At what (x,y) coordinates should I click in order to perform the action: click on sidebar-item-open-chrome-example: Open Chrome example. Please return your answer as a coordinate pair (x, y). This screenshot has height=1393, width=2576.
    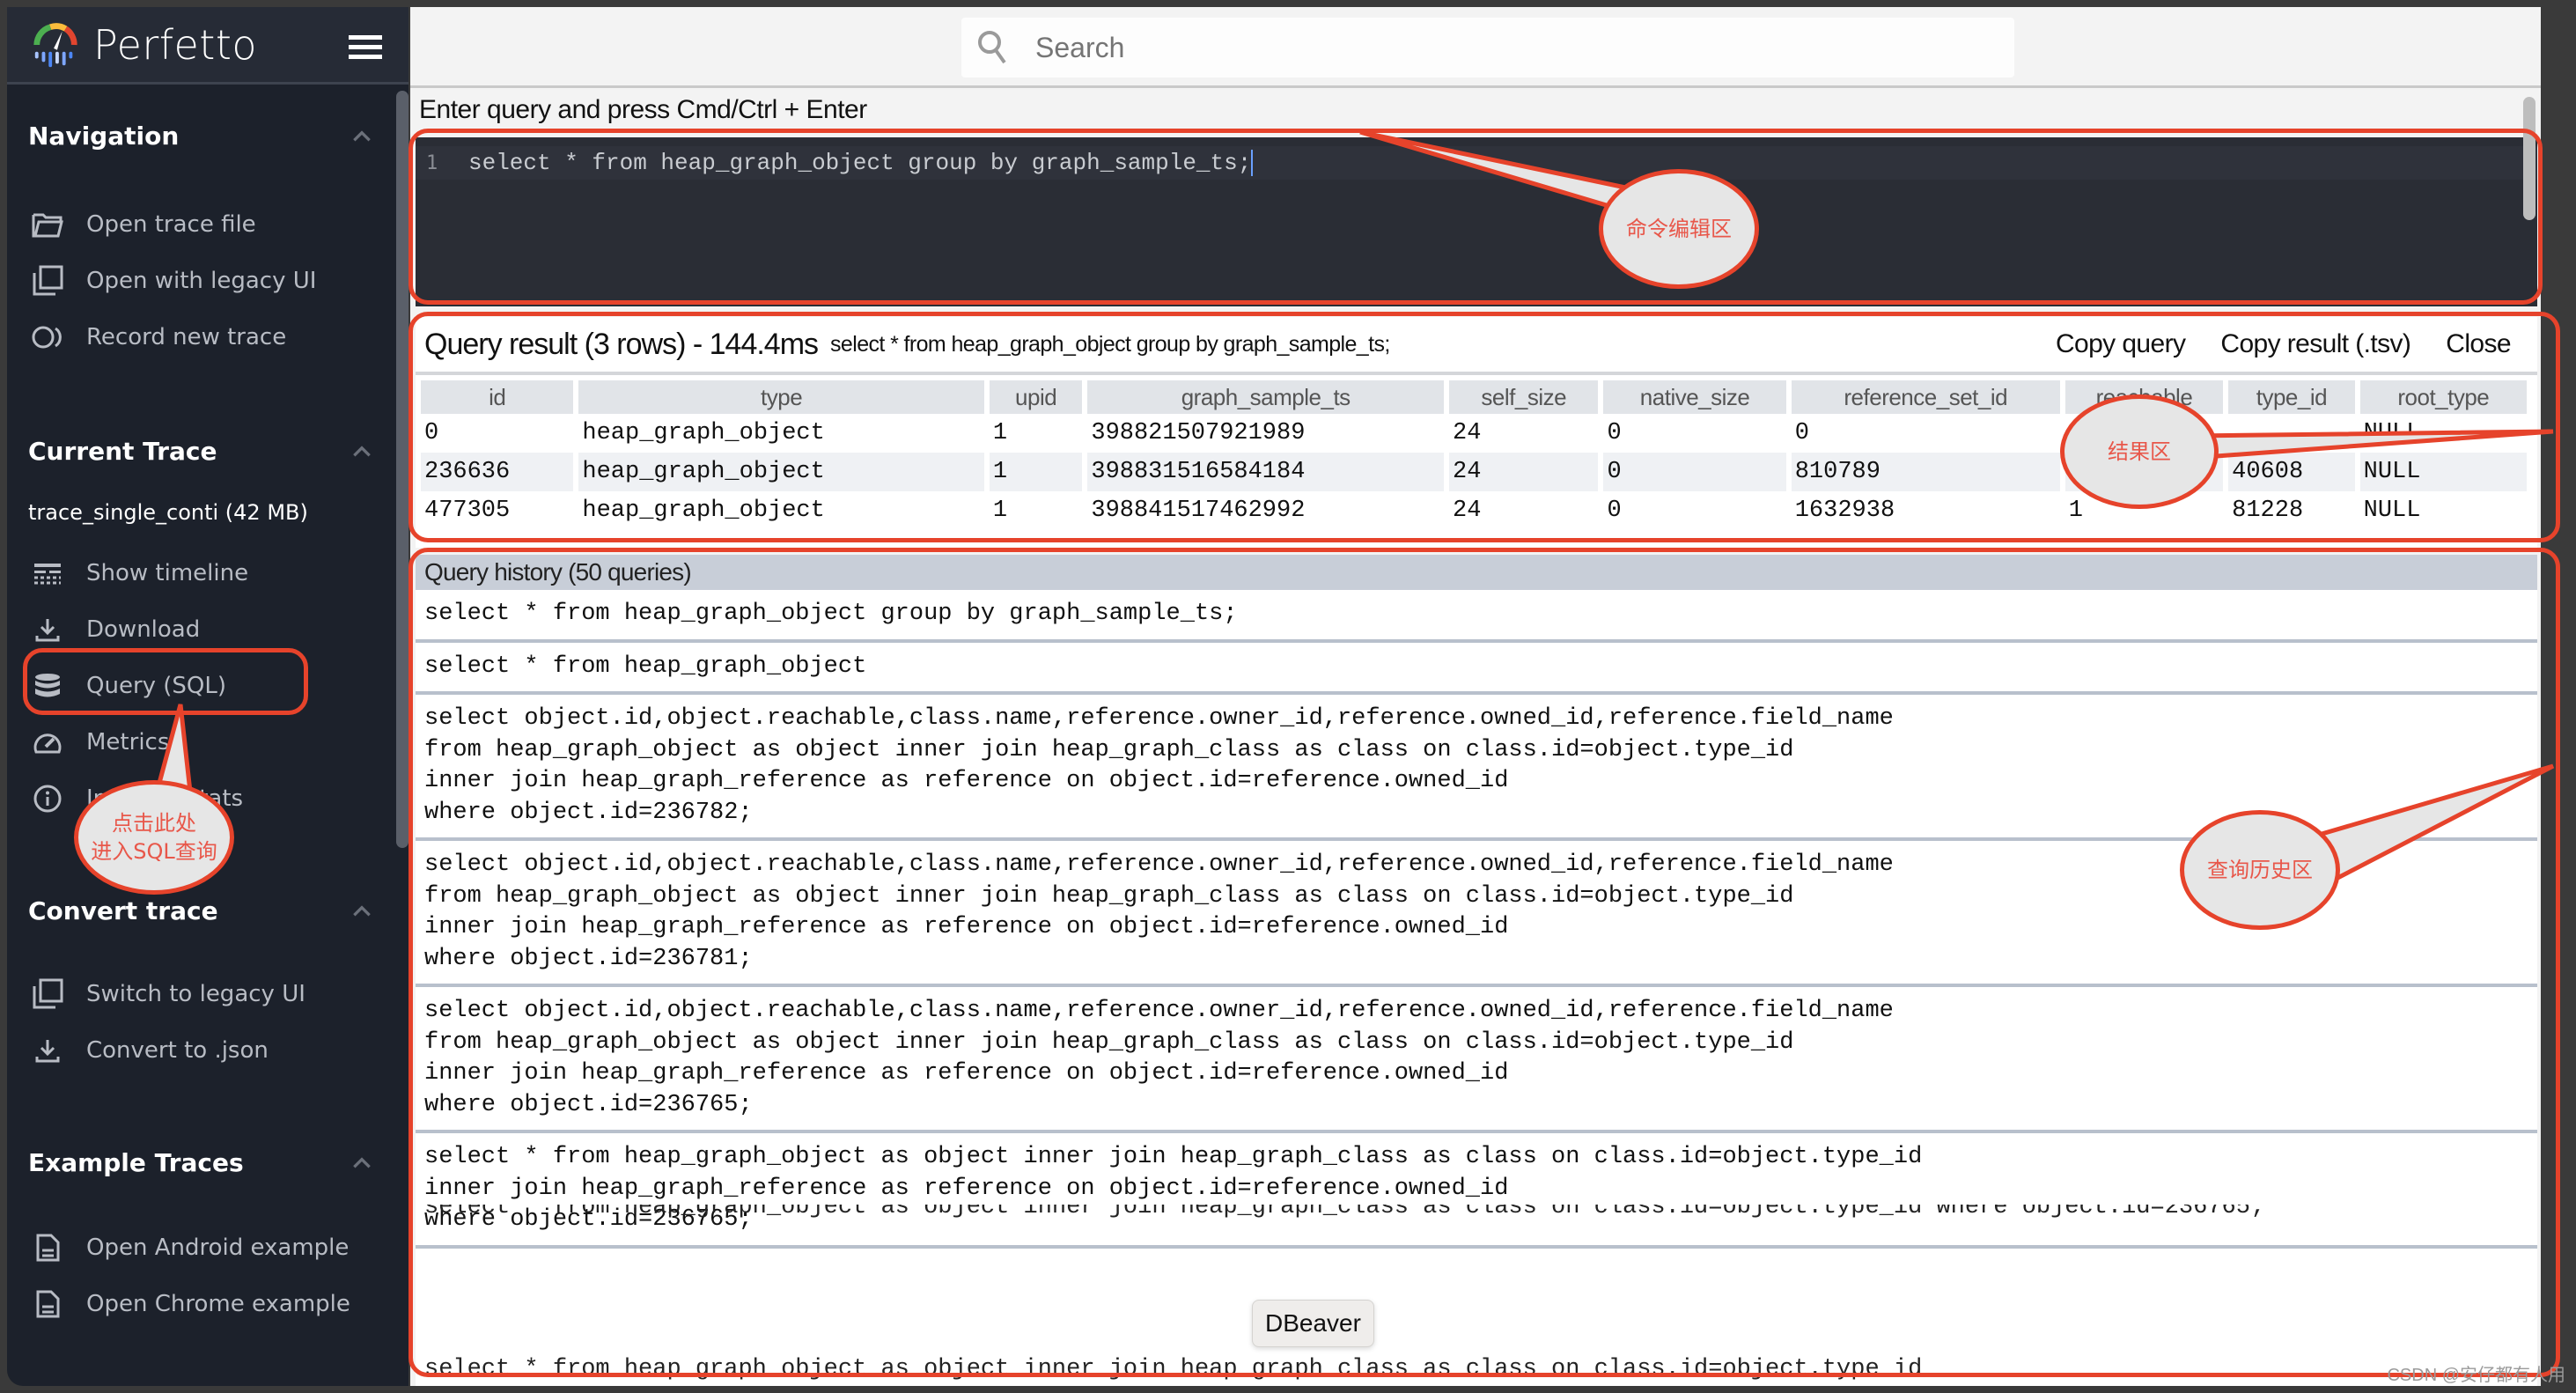
    Looking at the image, I should click on (190, 1304).